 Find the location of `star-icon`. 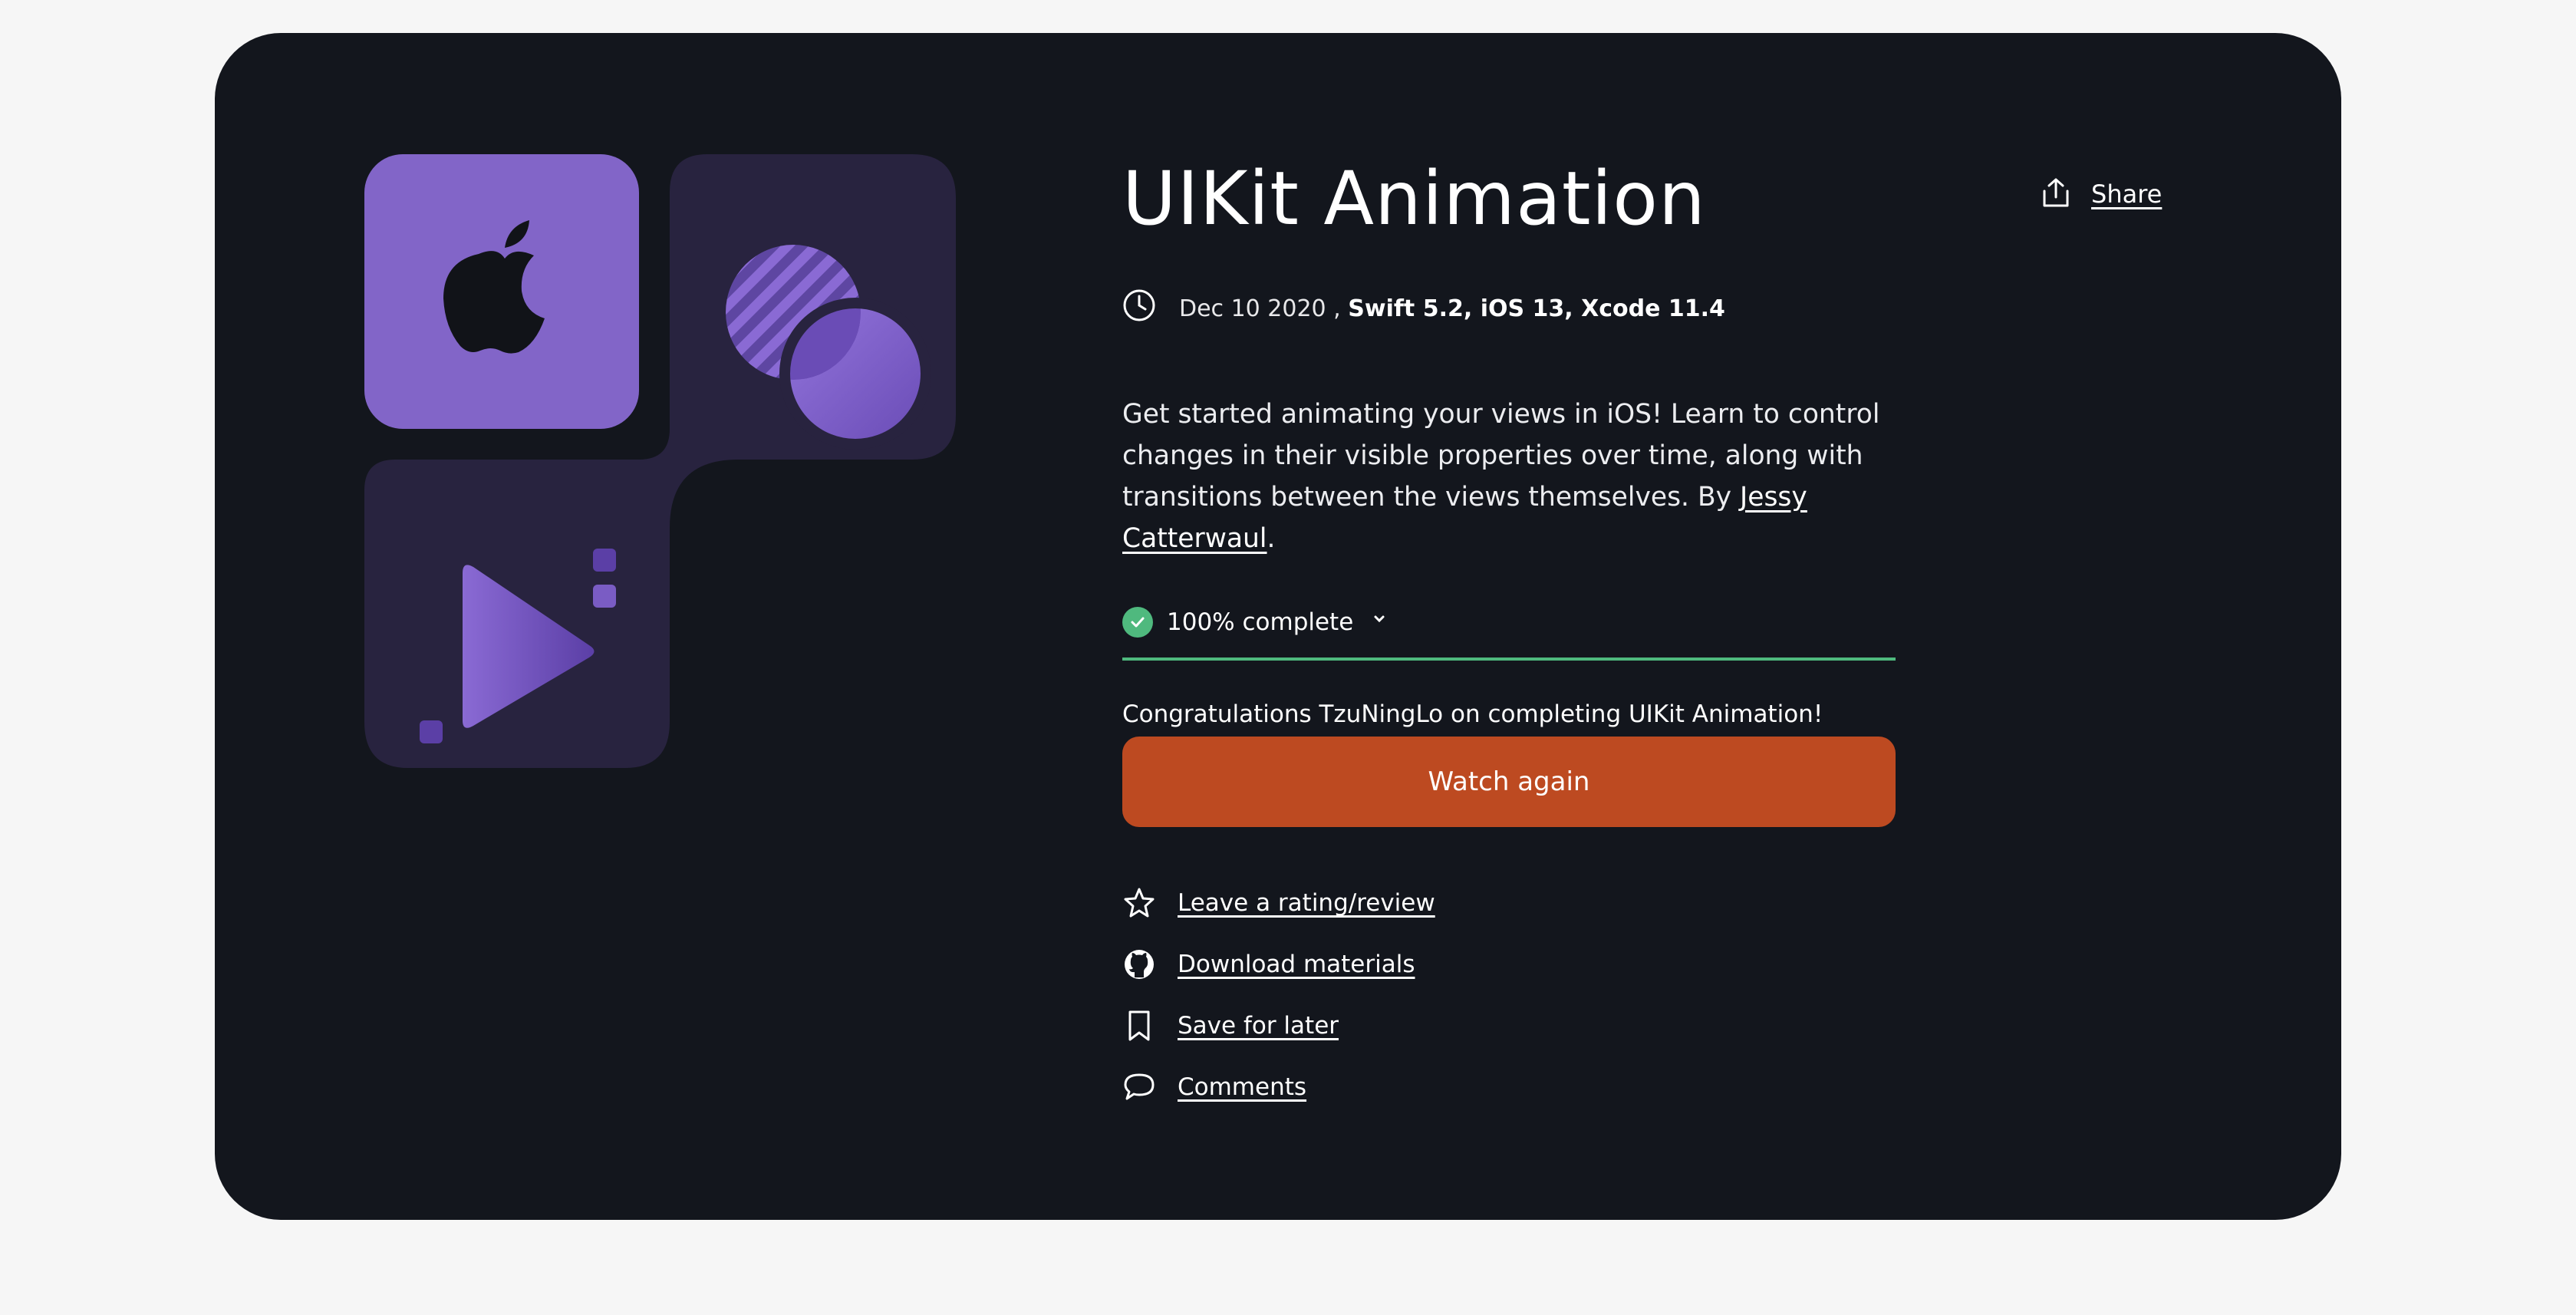

star-icon is located at coordinates (1139, 903).